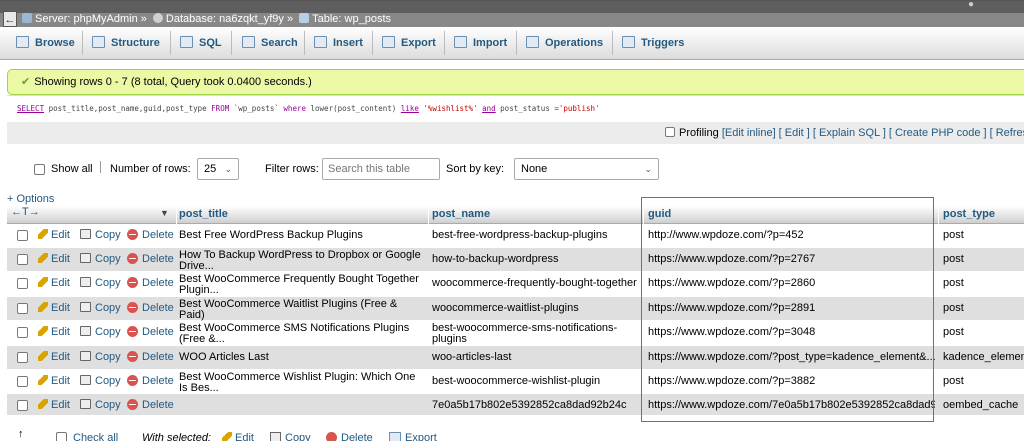 This screenshot has height=441, width=1024. I want to click on number-of-rows-select: 25 ⌄, so click(218, 169).